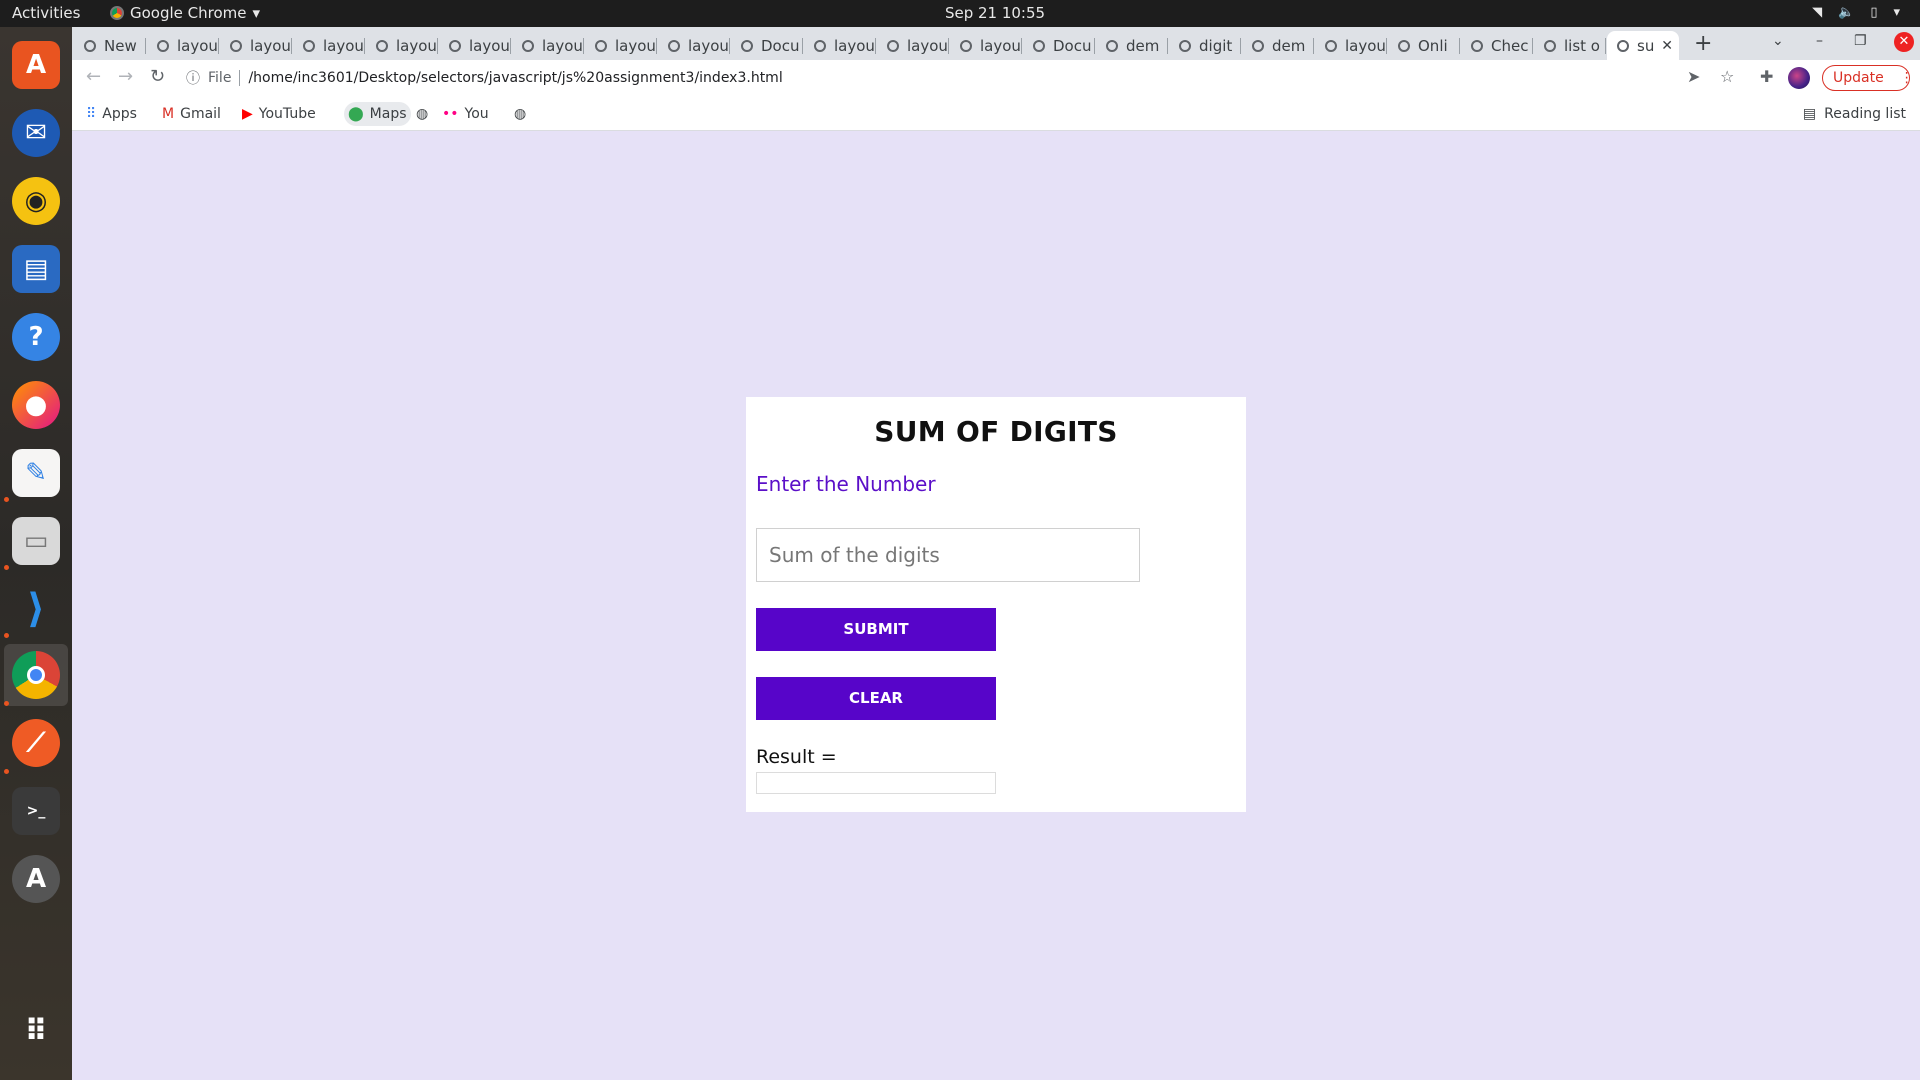 This screenshot has width=1920, height=1080. I want to click on system-tray: ◥ 🔈 ▯ ▾, so click(1856, 12).